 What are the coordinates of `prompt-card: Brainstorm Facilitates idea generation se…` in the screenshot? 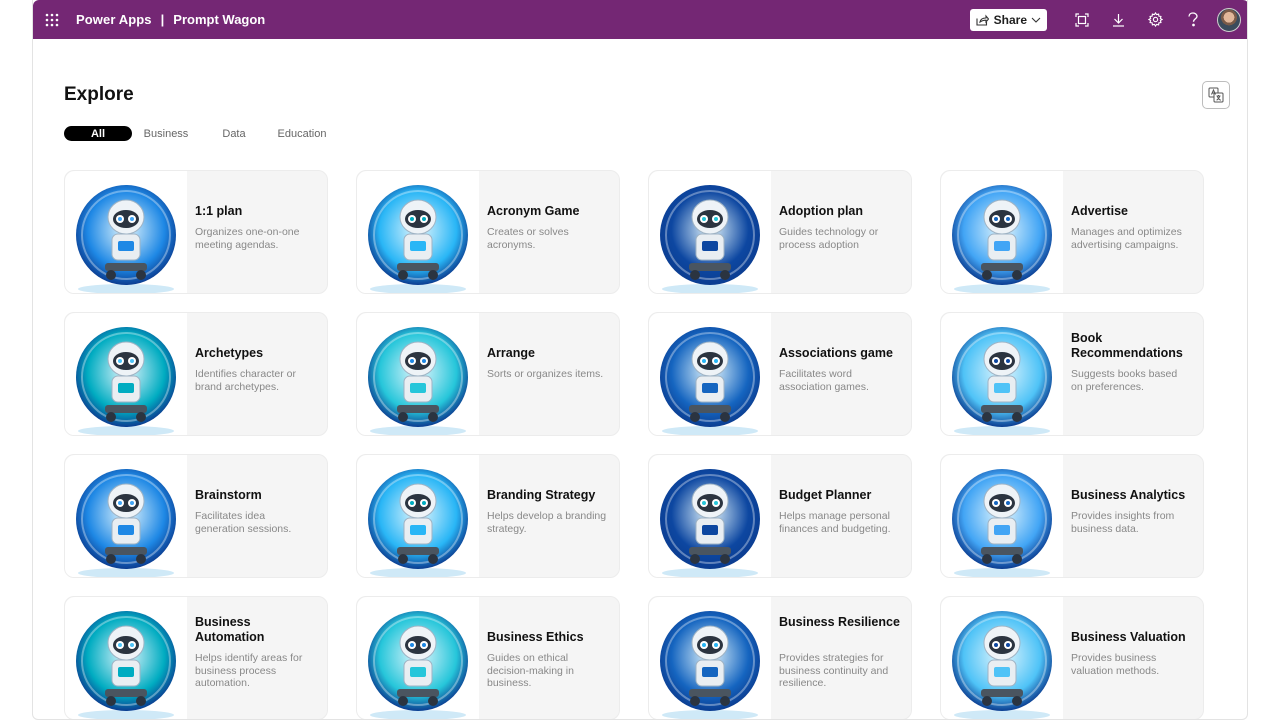 It's located at (196, 516).